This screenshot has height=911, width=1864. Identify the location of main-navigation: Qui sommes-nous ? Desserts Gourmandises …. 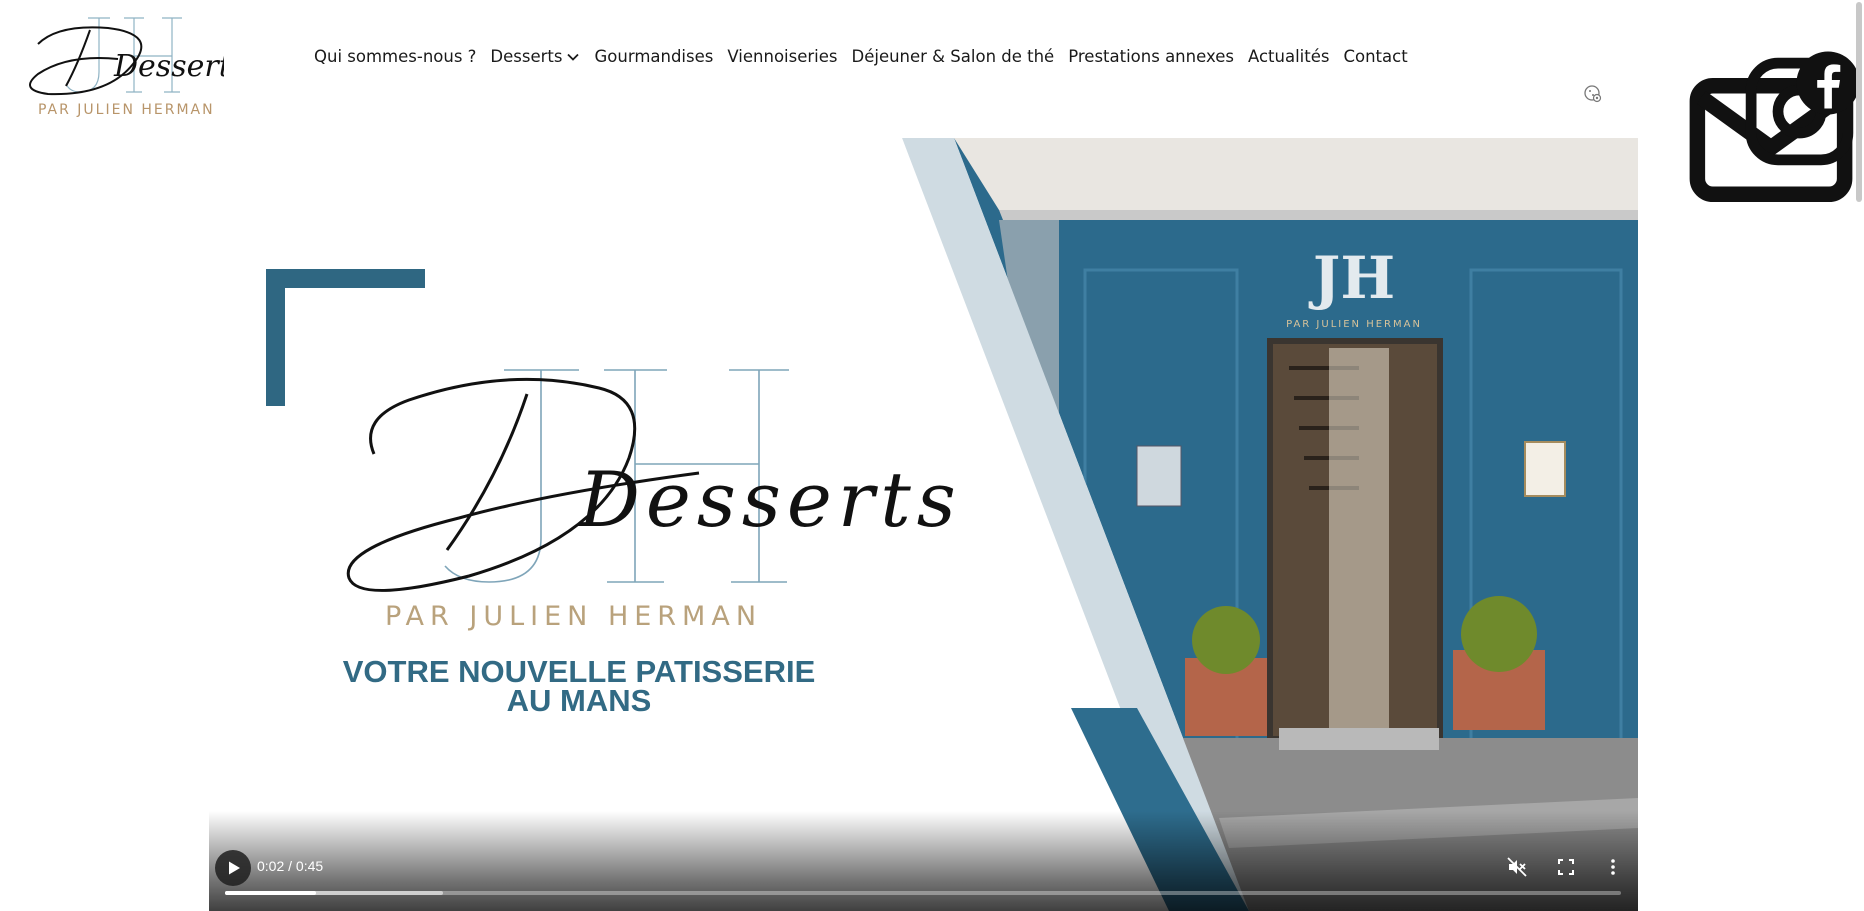
(868, 56).